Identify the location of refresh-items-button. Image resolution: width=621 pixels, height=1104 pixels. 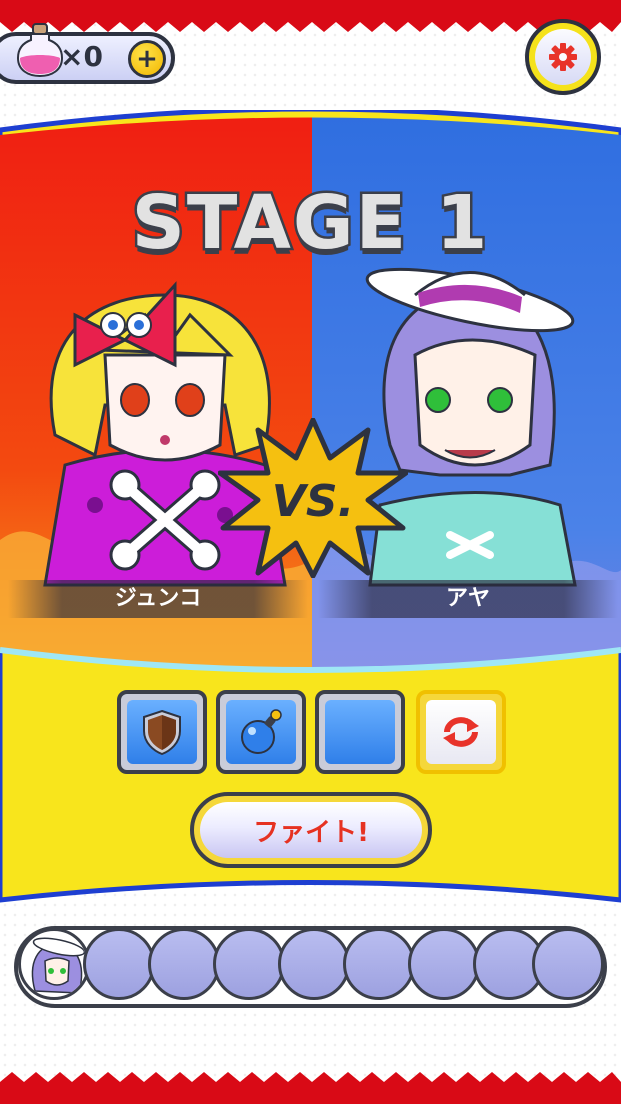
(461, 732).